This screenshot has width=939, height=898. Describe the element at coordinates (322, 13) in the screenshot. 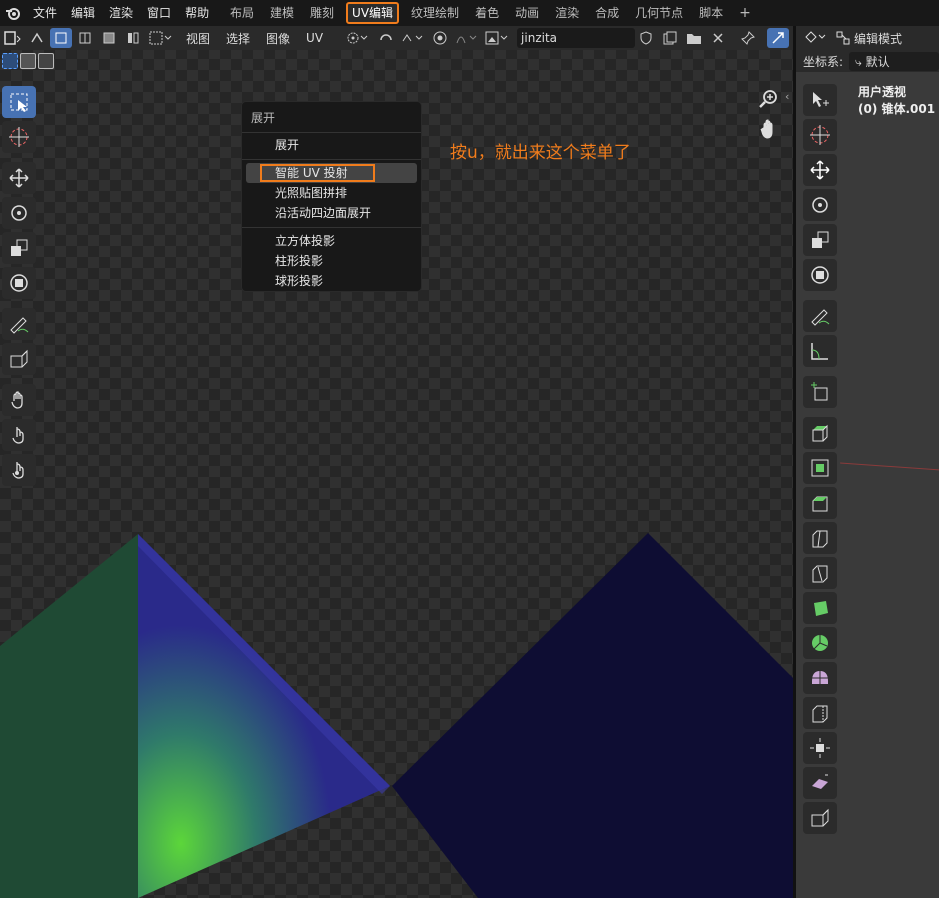

I see `tab-sculpting: 雕刻` at that location.